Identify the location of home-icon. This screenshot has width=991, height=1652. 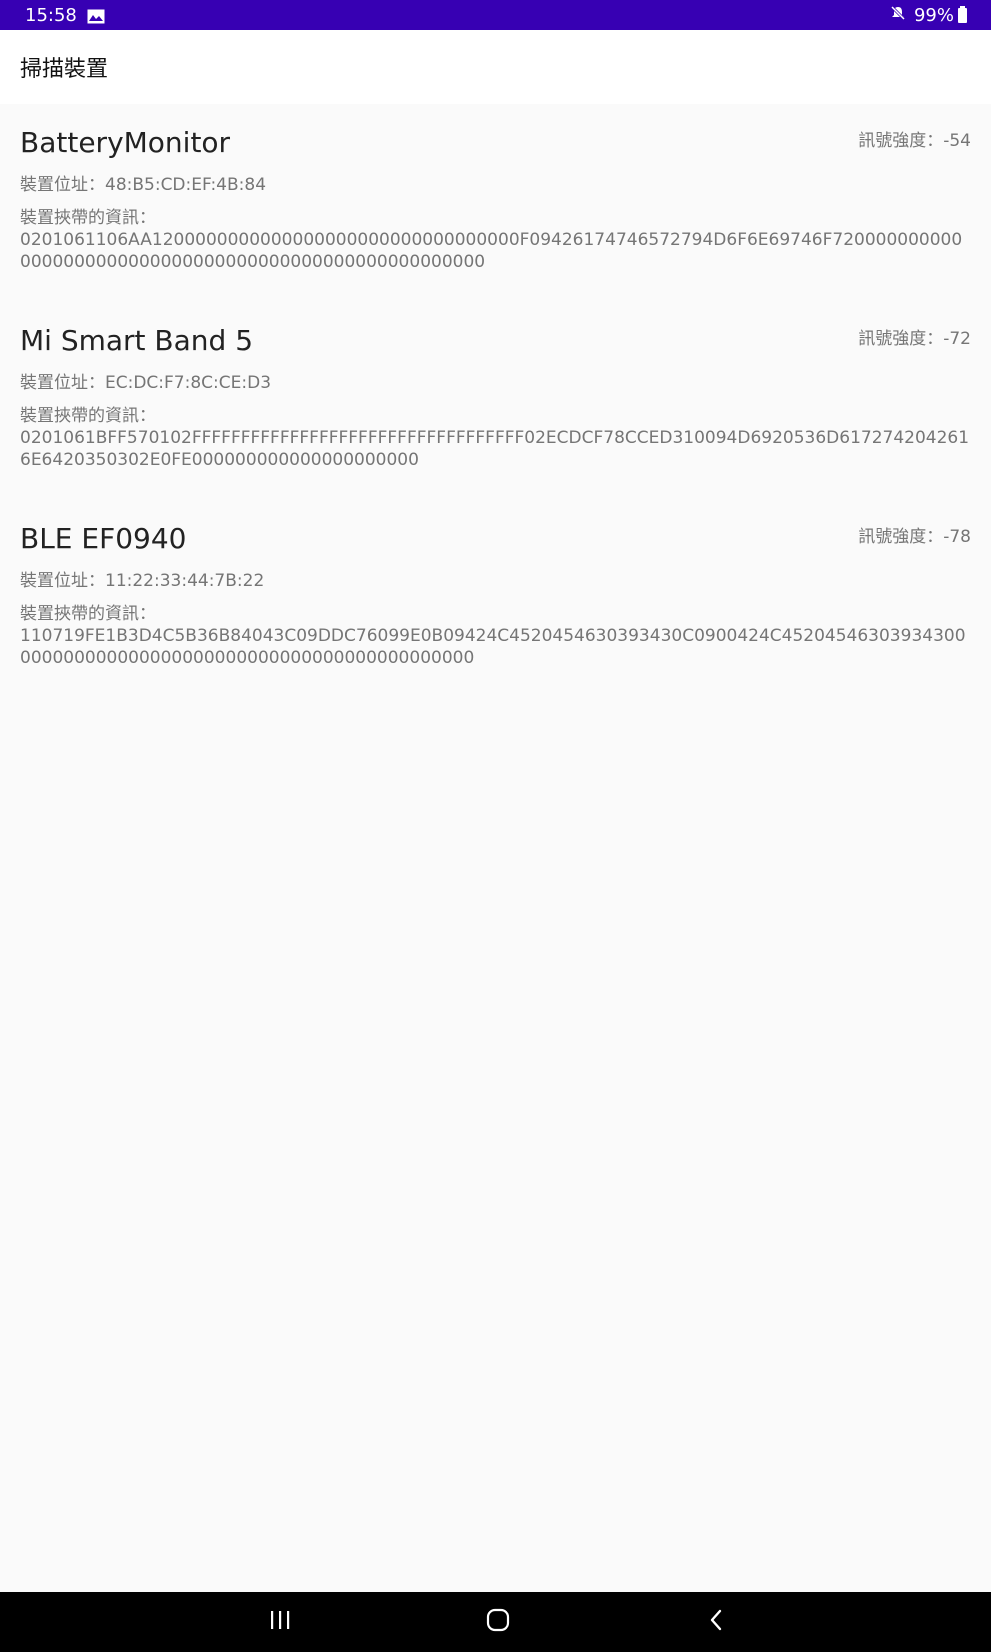
(498, 1622).